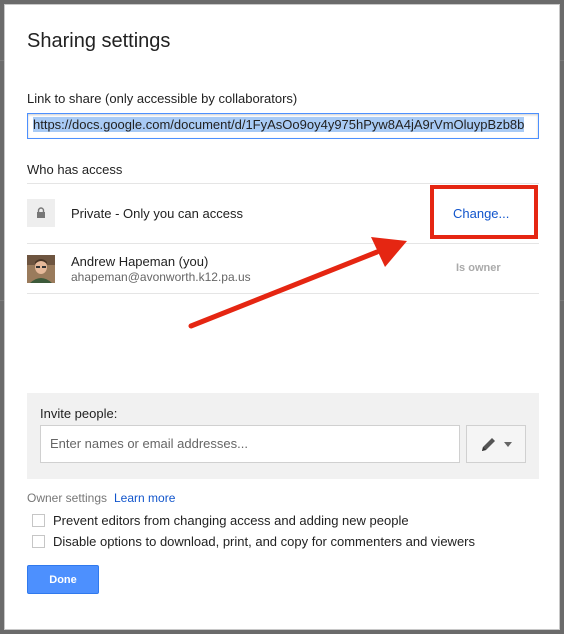  Describe the element at coordinates (488, 444) in the screenshot. I see `pencil-icon` at that location.